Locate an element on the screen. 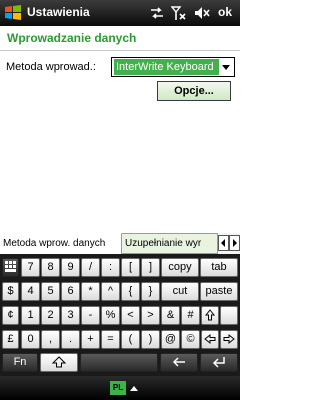 This screenshot has width=320, height=400. key: 3 is located at coordinates (70, 315).